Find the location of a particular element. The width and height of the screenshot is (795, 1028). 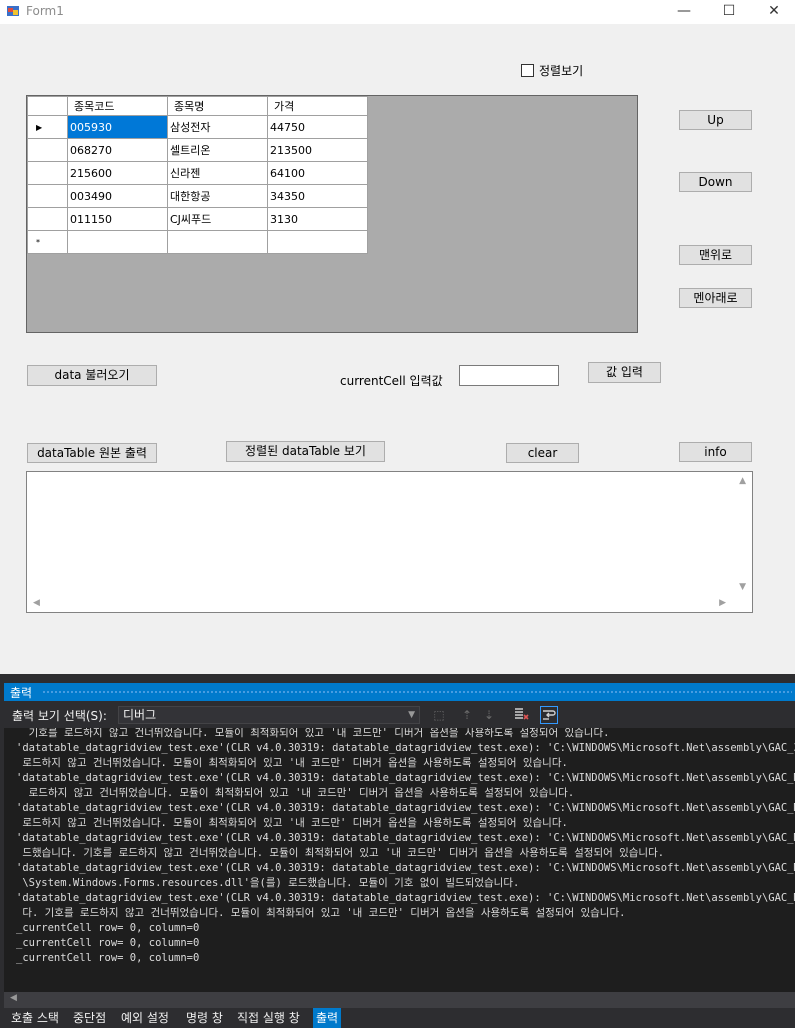

grid-header-row: 종목코드 종목명 가격 is located at coordinates (197, 106).